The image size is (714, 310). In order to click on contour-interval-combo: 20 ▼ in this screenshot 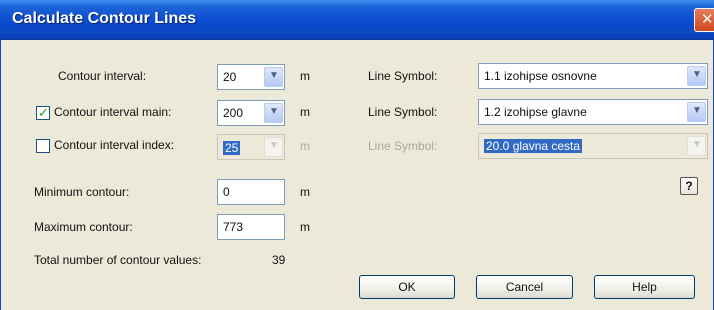, I will do `click(251, 77)`.